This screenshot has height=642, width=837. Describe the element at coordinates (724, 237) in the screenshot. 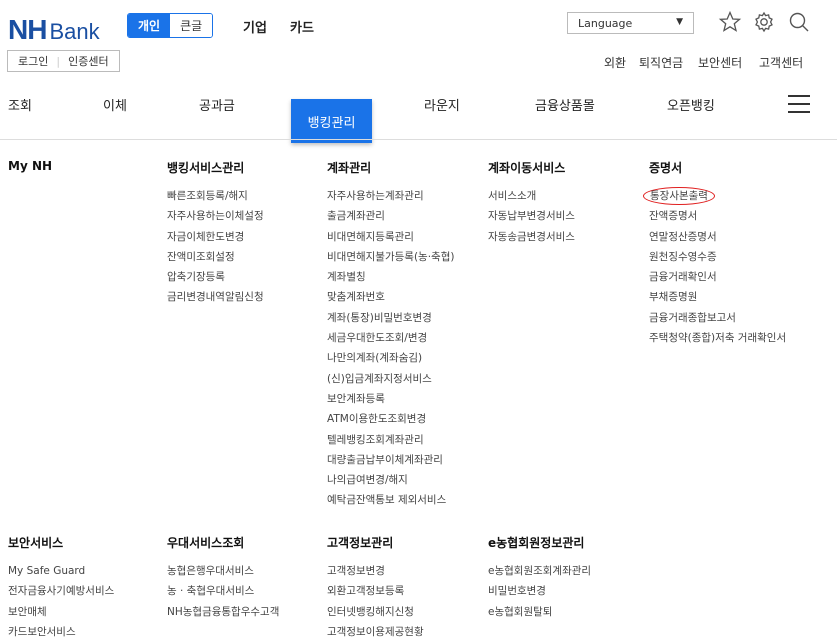

I see `menu-item: 연말정산증명서` at that location.